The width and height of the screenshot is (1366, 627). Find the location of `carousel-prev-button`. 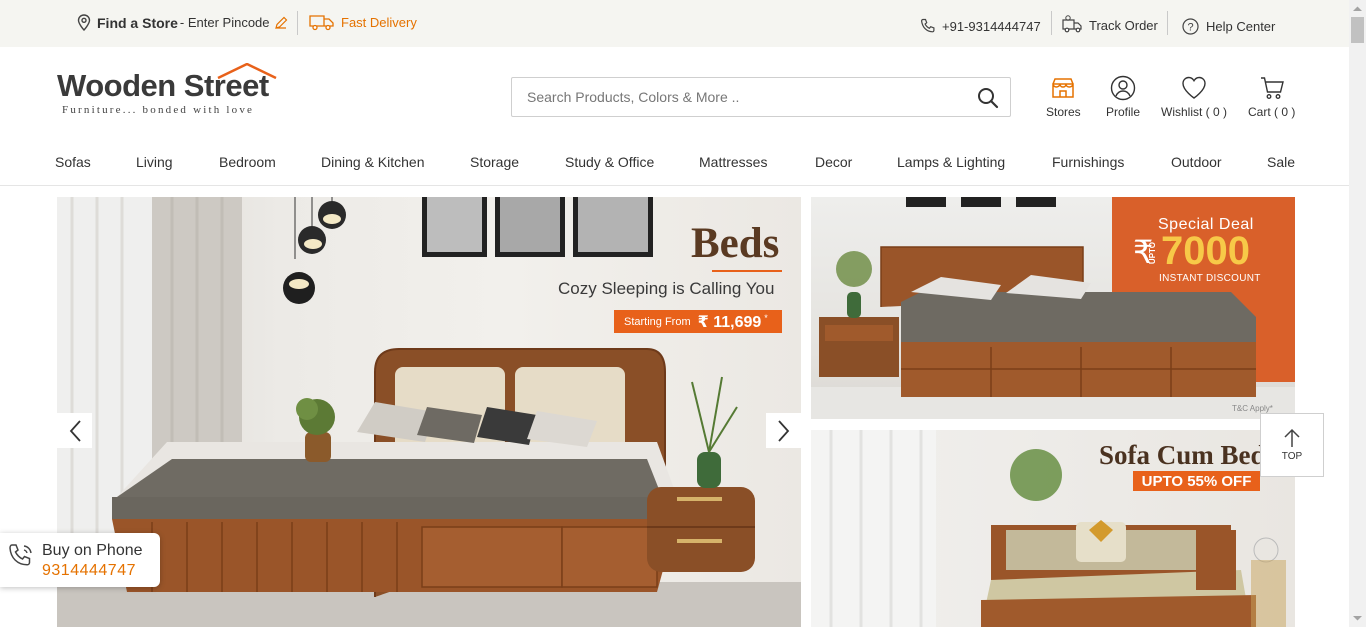

carousel-prev-button is located at coordinates (74, 430).